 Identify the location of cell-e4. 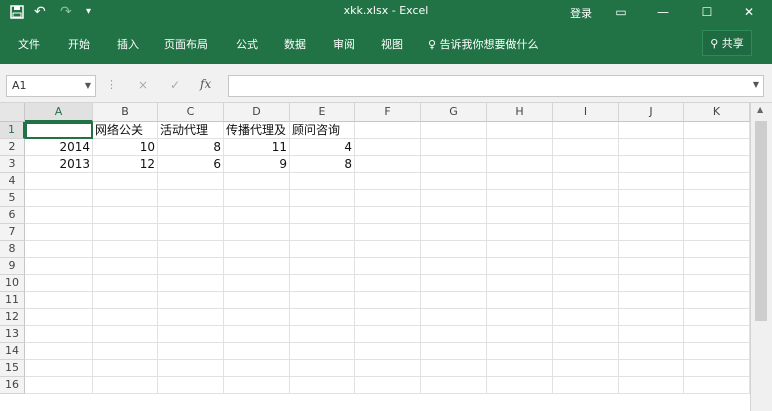
(322, 181).